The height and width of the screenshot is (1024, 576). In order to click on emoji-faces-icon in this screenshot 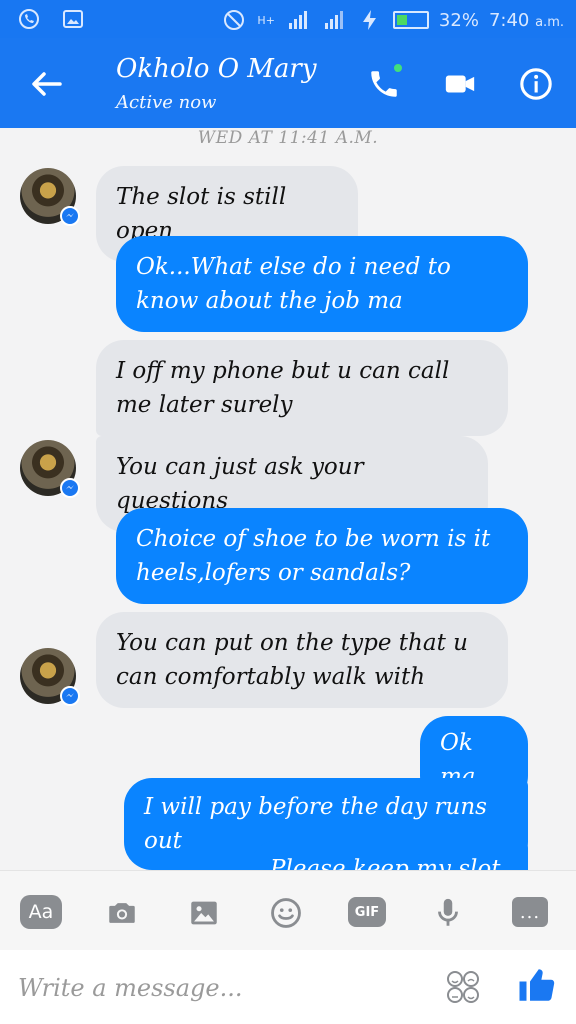, I will do `click(463, 987)`.